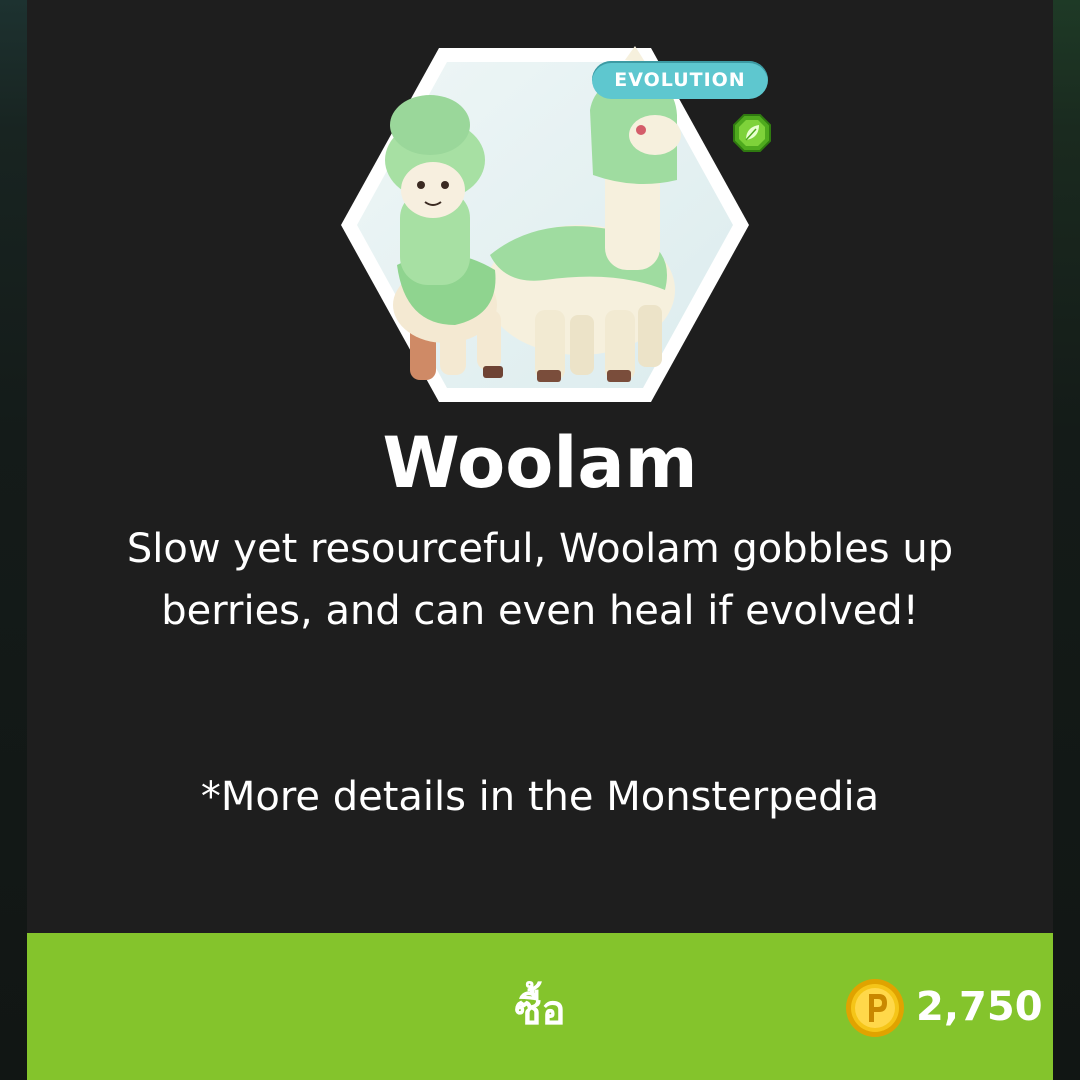 This screenshot has height=1080, width=1080. What do you see at coordinates (979, 1007) in the screenshot?
I see `price-label: 2,750` at bounding box center [979, 1007].